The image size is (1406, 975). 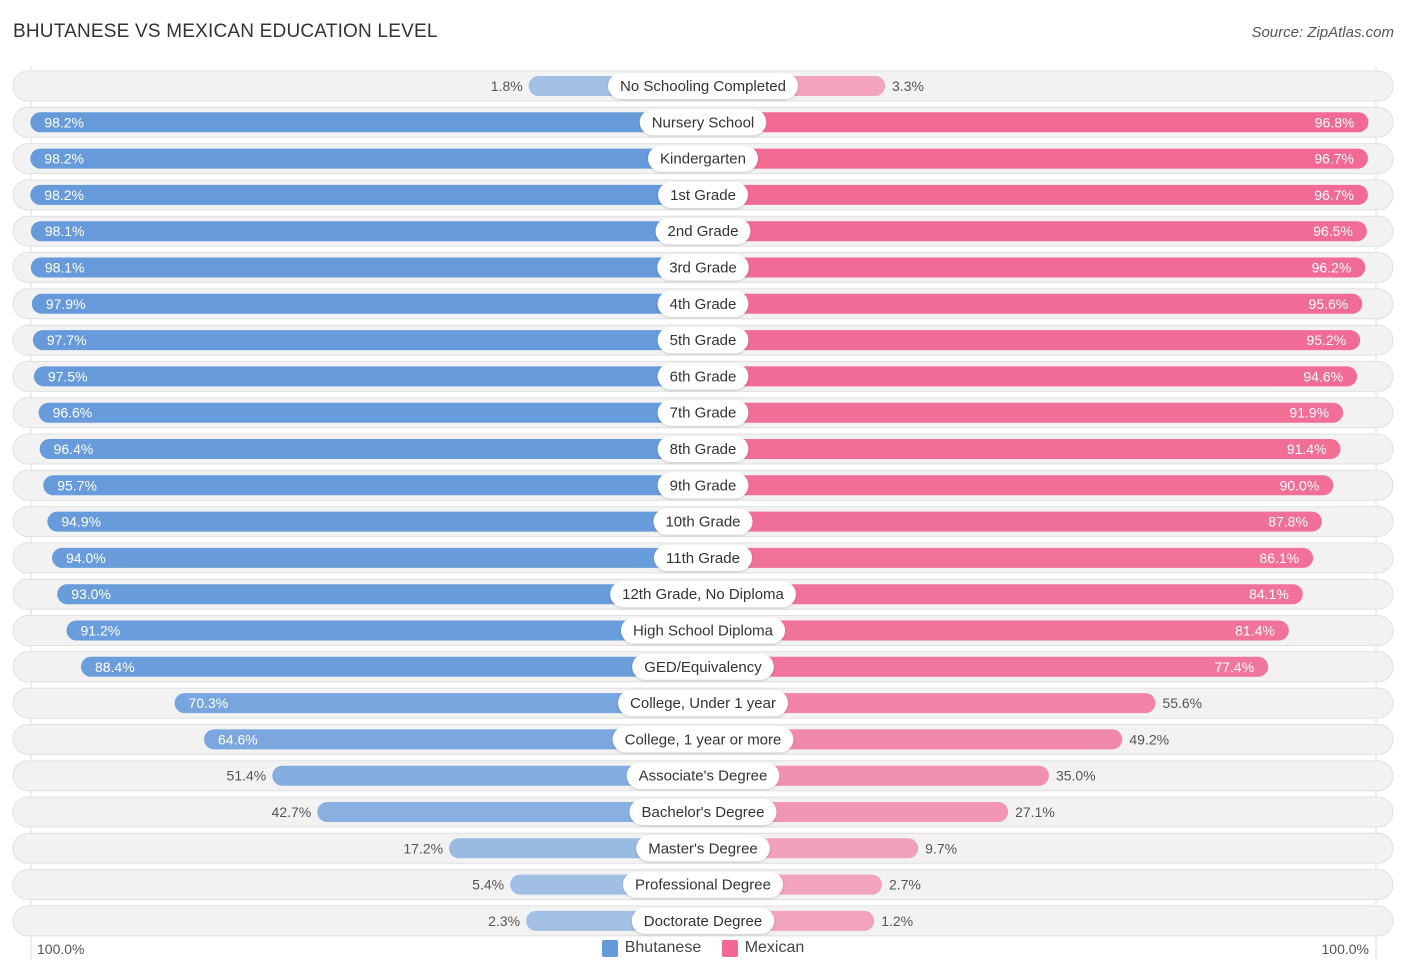 What do you see at coordinates (1234, 667) in the screenshot?
I see `value-label-mexican: 77.4%` at bounding box center [1234, 667].